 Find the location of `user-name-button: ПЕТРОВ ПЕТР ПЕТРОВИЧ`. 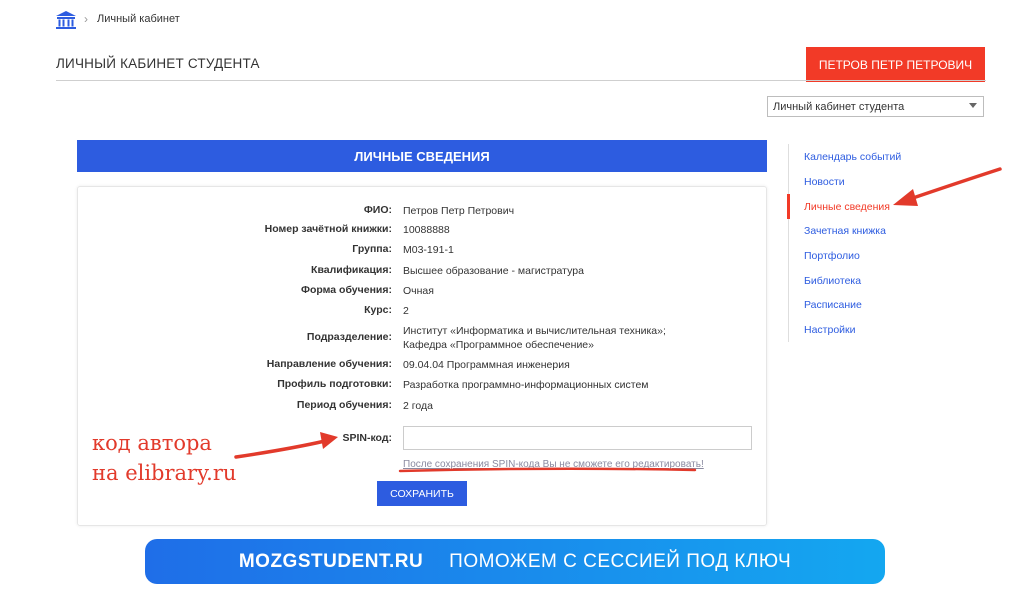

user-name-button: ПЕТРОВ ПЕТР ПЕТРОВИЧ is located at coordinates (895, 64).